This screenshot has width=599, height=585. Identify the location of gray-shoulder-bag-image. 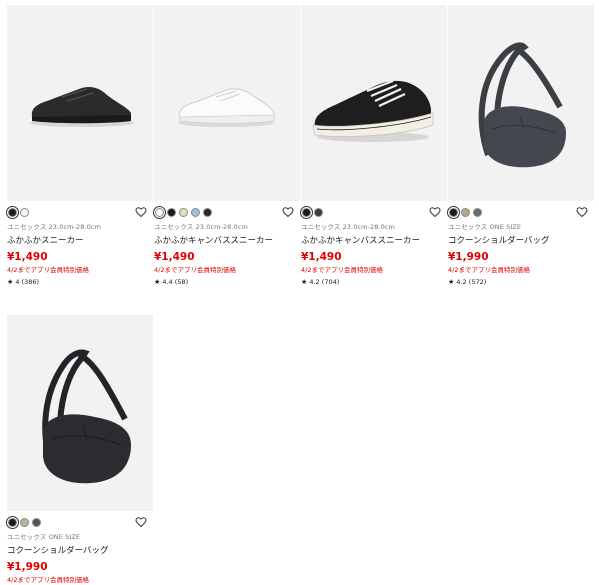
(522, 105).